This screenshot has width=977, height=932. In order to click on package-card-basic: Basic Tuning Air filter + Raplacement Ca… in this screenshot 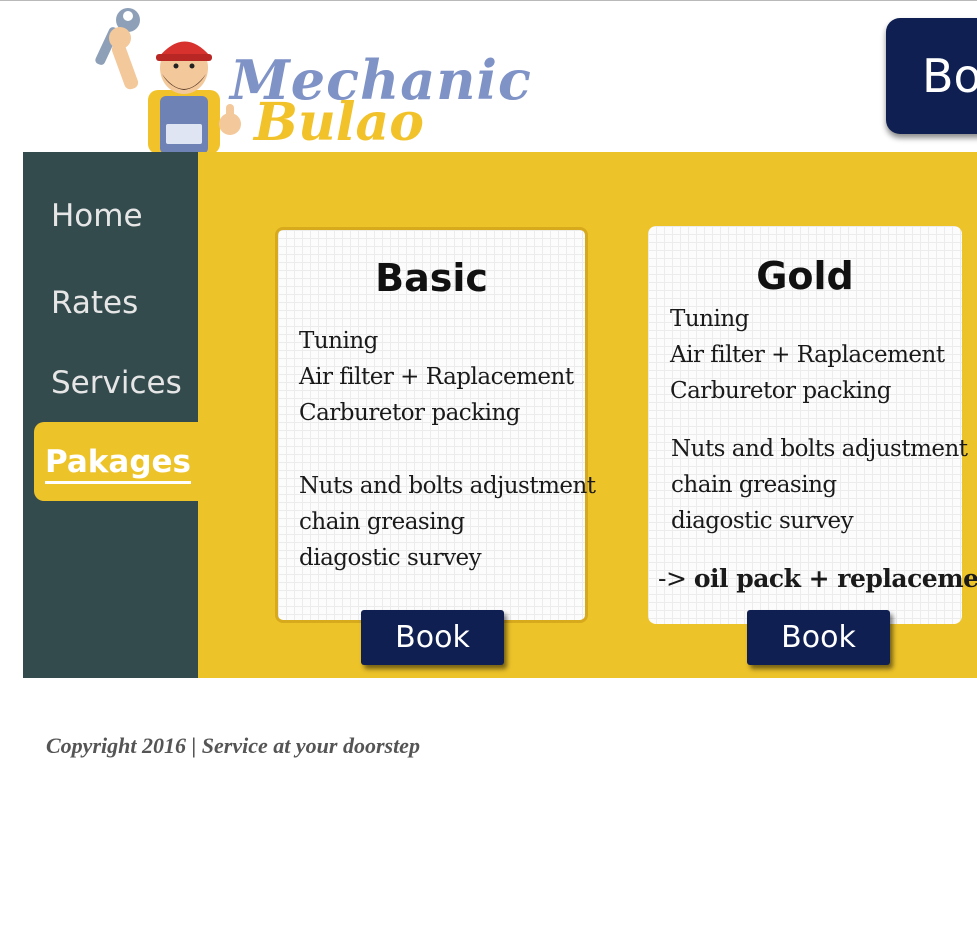, I will do `click(435, 425)`.